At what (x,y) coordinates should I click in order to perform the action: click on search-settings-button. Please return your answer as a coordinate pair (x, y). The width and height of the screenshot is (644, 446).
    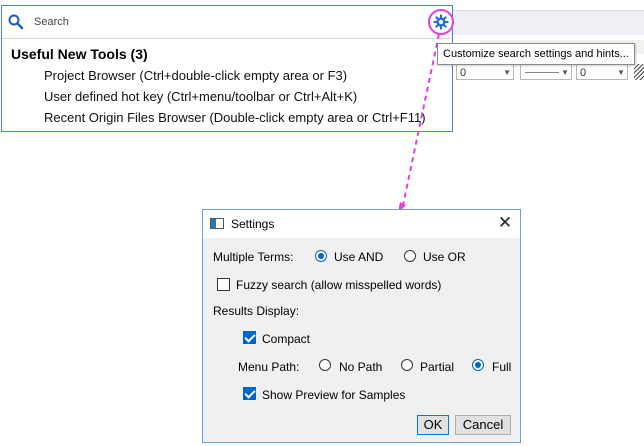
    Looking at the image, I should click on (441, 22).